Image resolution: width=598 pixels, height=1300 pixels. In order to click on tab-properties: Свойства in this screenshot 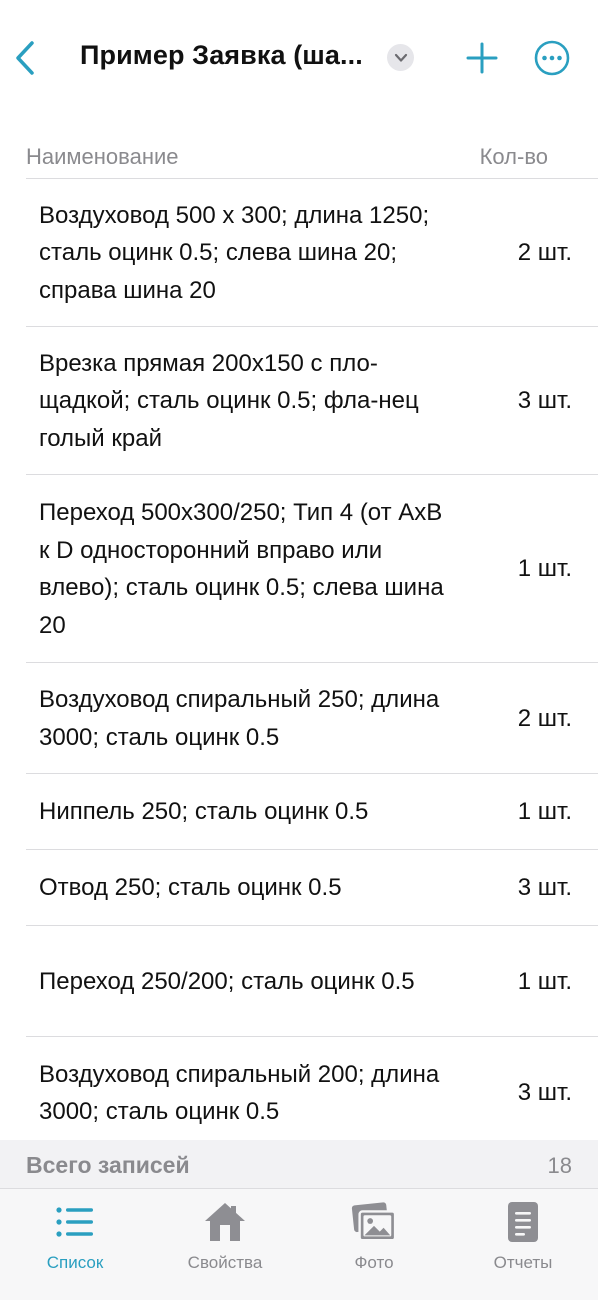, I will do `click(225, 1239)`.